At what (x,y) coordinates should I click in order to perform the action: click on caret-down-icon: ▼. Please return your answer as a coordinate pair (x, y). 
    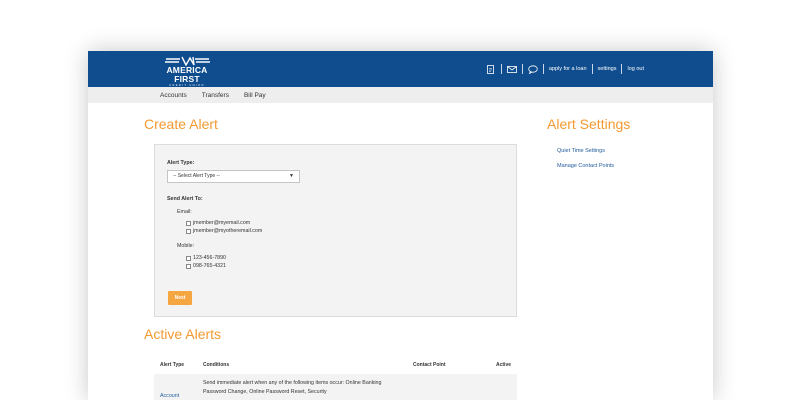
    Looking at the image, I should click on (291, 176).